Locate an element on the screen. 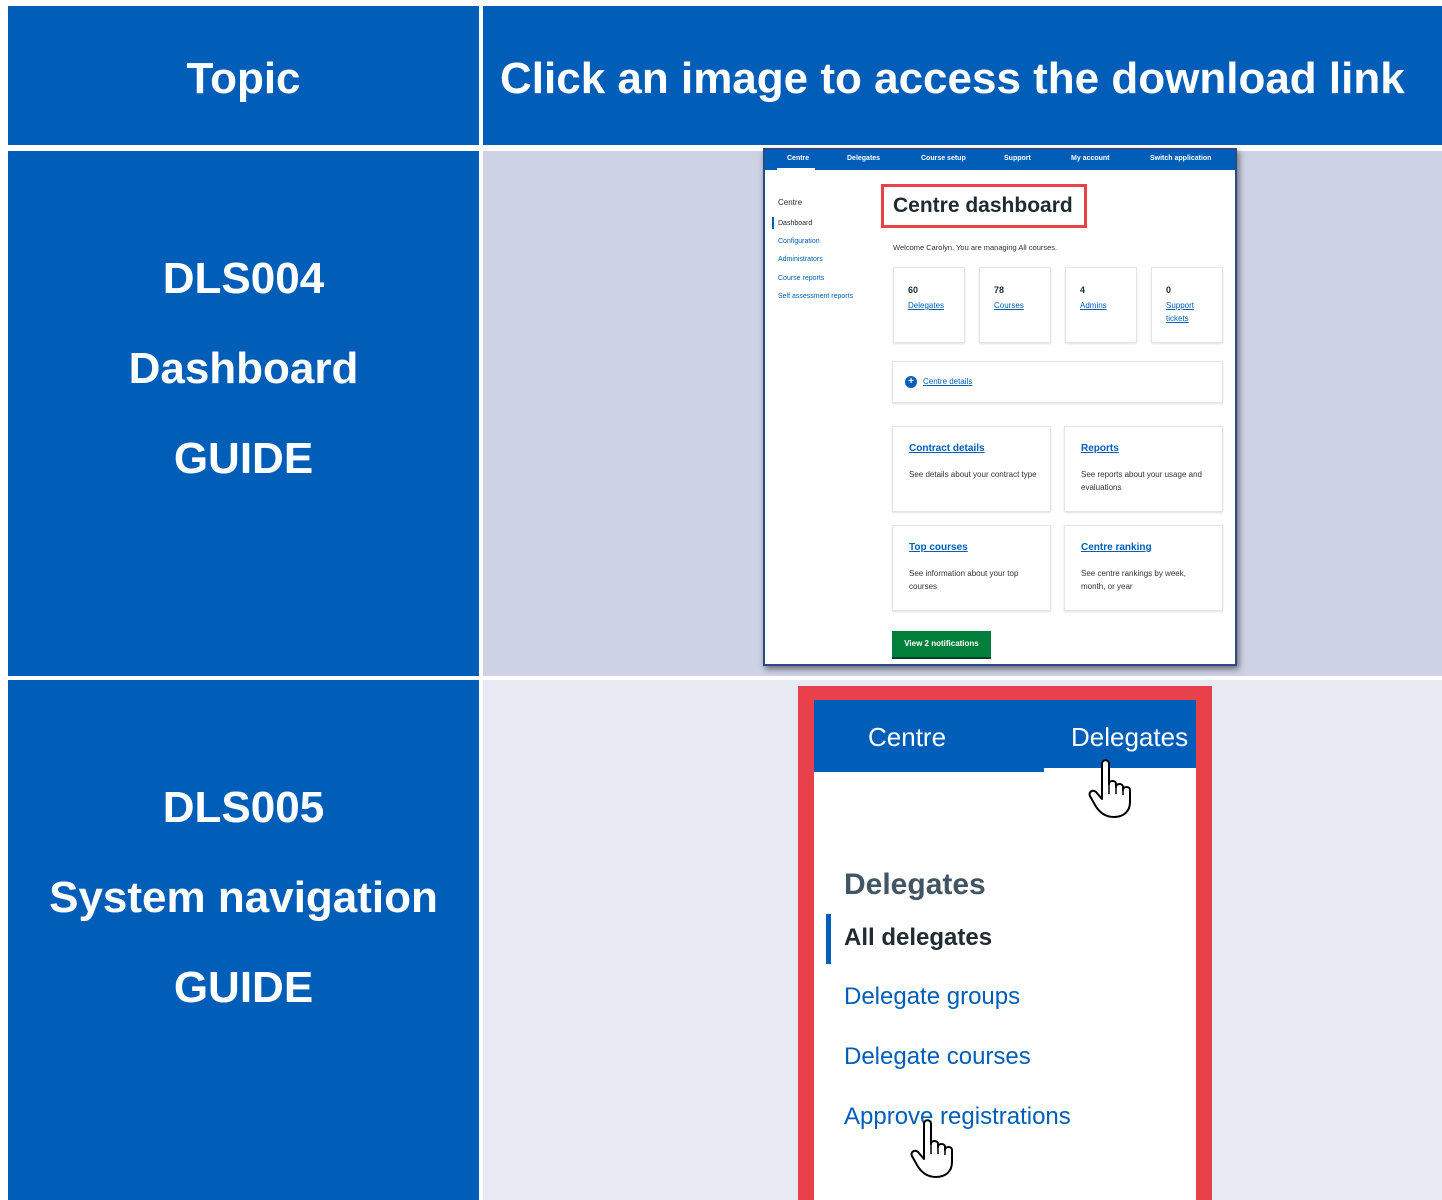  s1-stat-num: 78 is located at coordinates (999, 290).